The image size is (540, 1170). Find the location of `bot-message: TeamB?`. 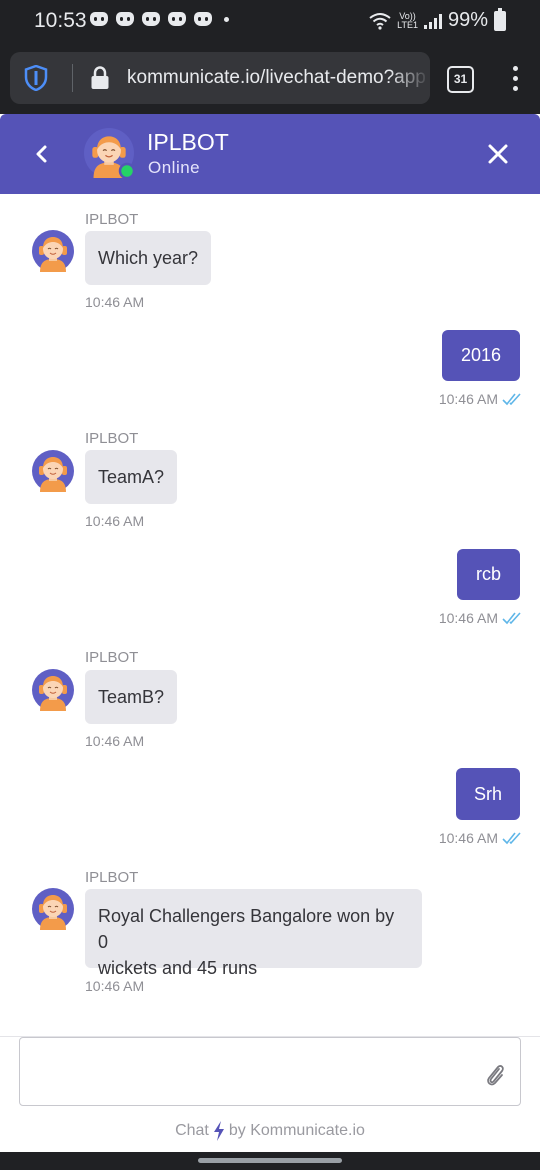

bot-message: TeamB? is located at coordinates (131, 697).